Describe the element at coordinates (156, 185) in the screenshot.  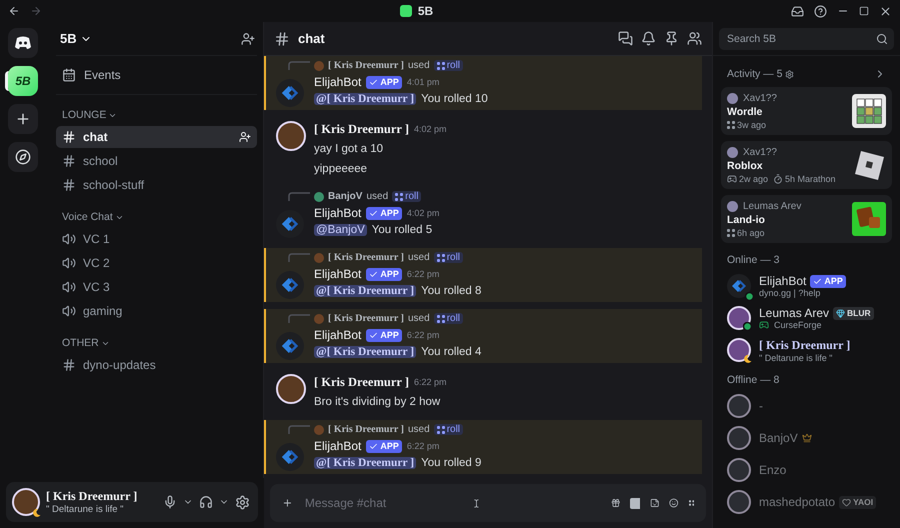
I see `channel-item: school-stuff` at that location.